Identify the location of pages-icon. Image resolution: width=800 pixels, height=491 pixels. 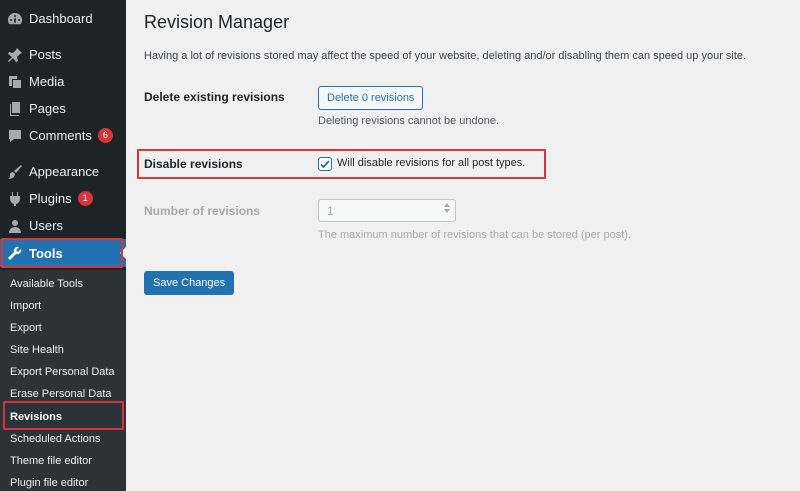
(15, 109).